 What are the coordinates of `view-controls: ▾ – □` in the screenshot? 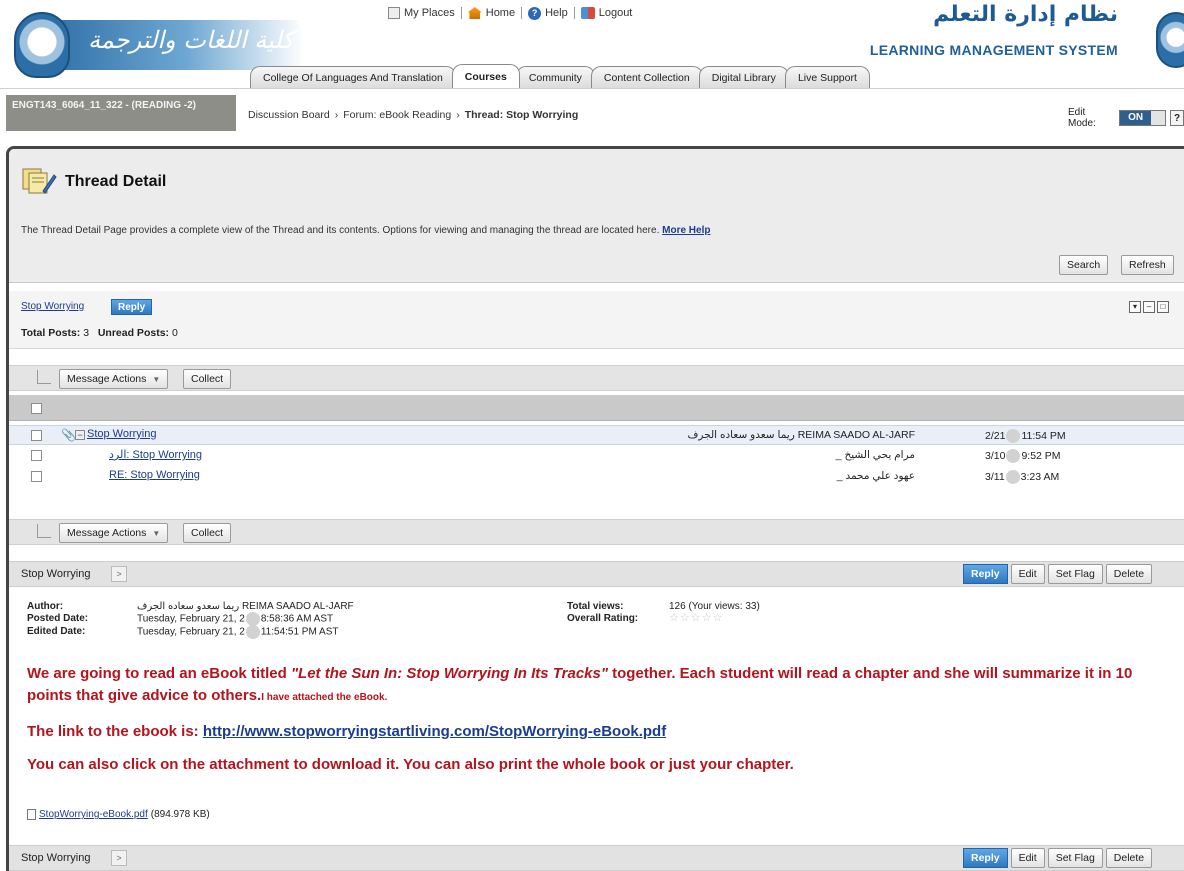 It's located at (1149, 307).